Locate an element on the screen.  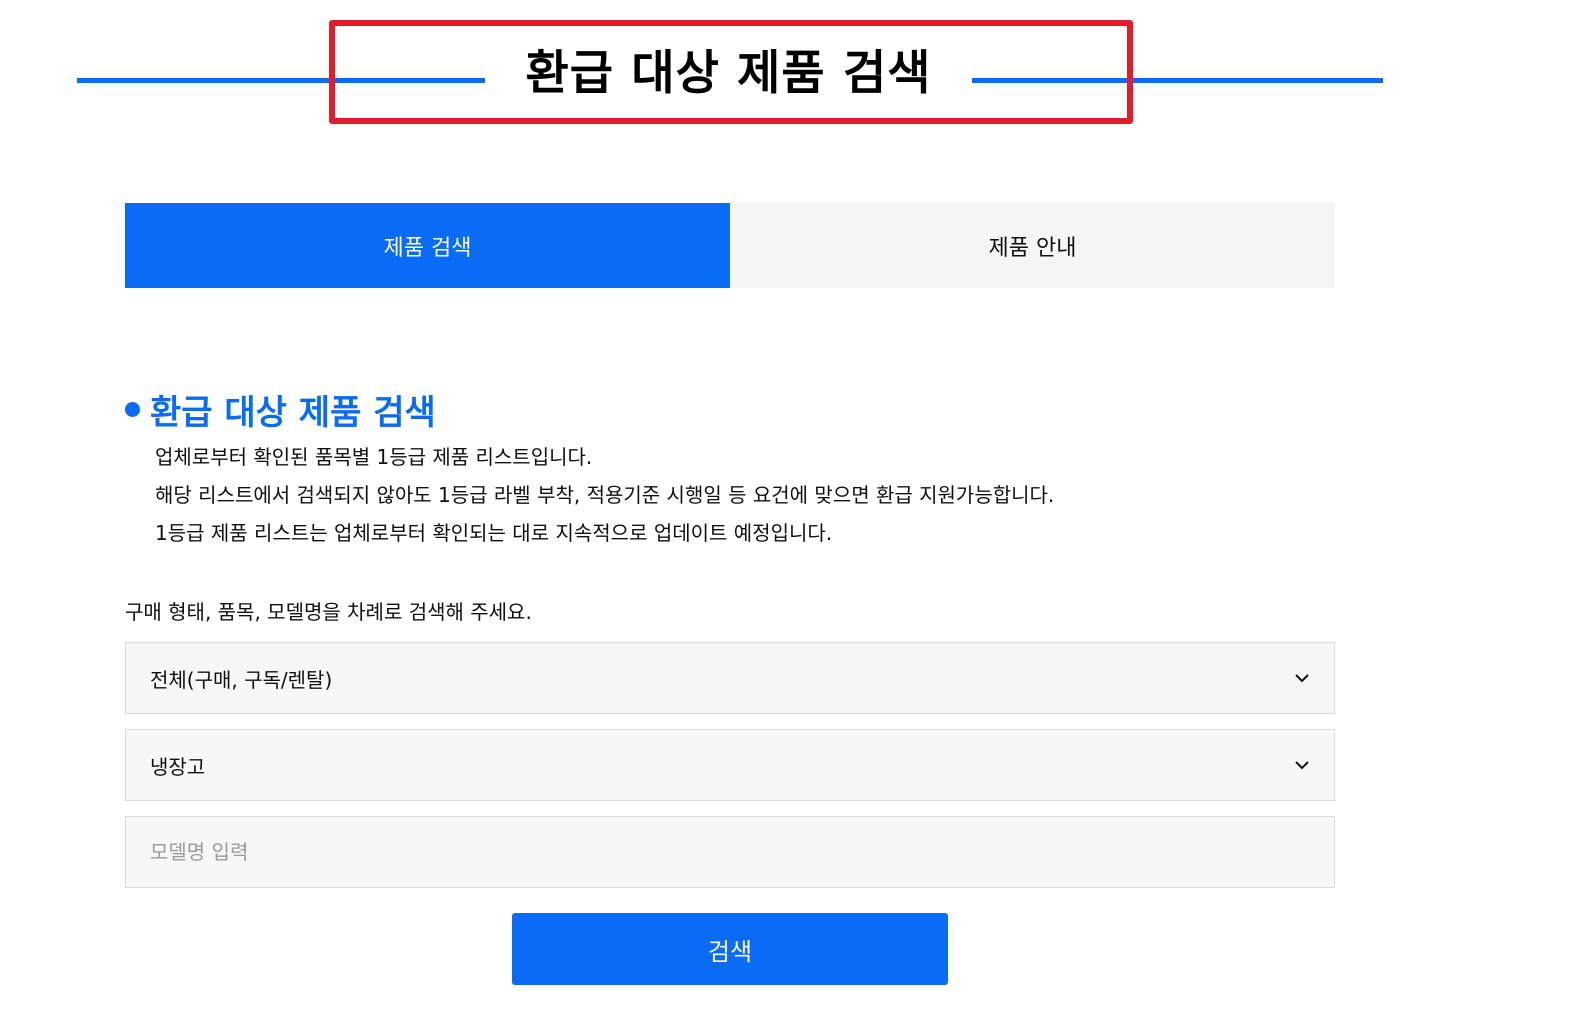
tab-product-guide-label: 제품 안내 is located at coordinates (1032, 248).